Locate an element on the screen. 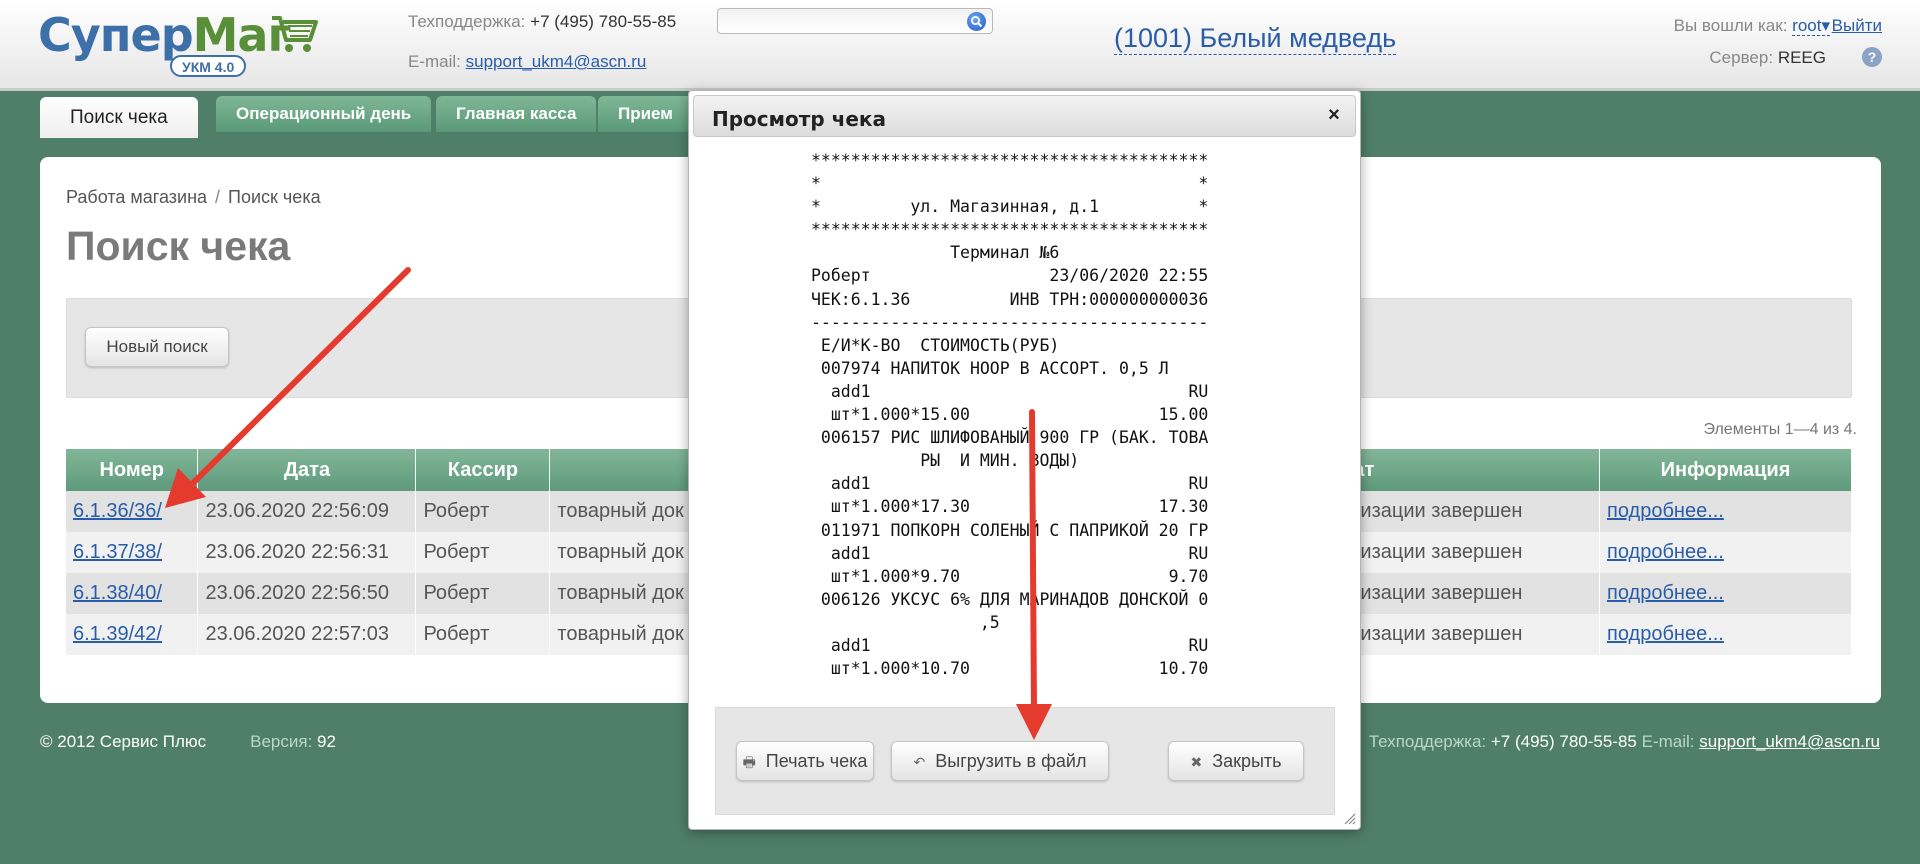  copyright: © 2012 Сервис Плюс is located at coordinates (123, 741).